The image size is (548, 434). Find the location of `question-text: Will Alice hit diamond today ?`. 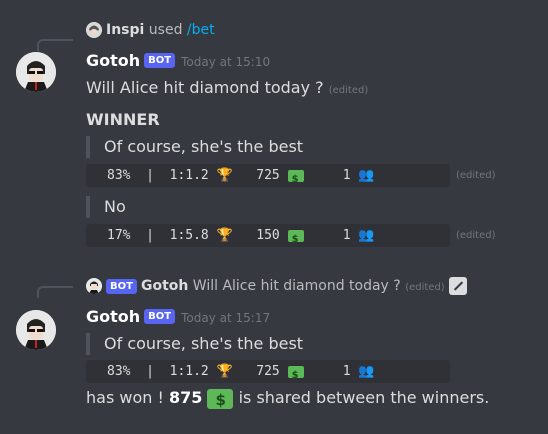

question-text: Will Alice hit diamond today ? is located at coordinates (205, 87).